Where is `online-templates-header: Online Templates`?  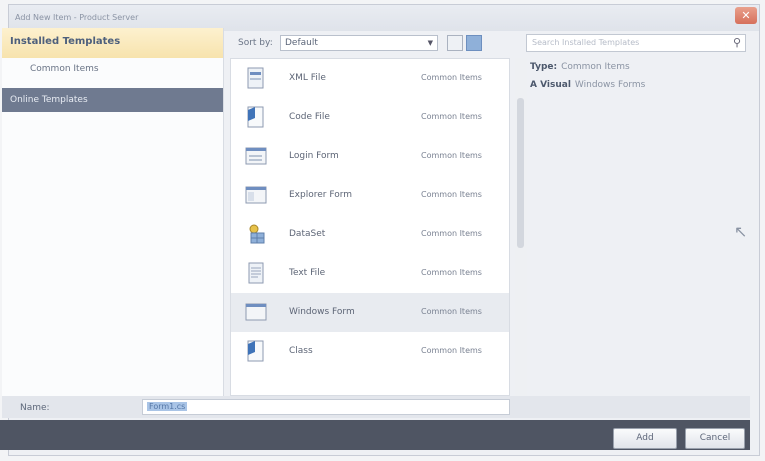 online-templates-header: Online Templates is located at coordinates (112, 100).